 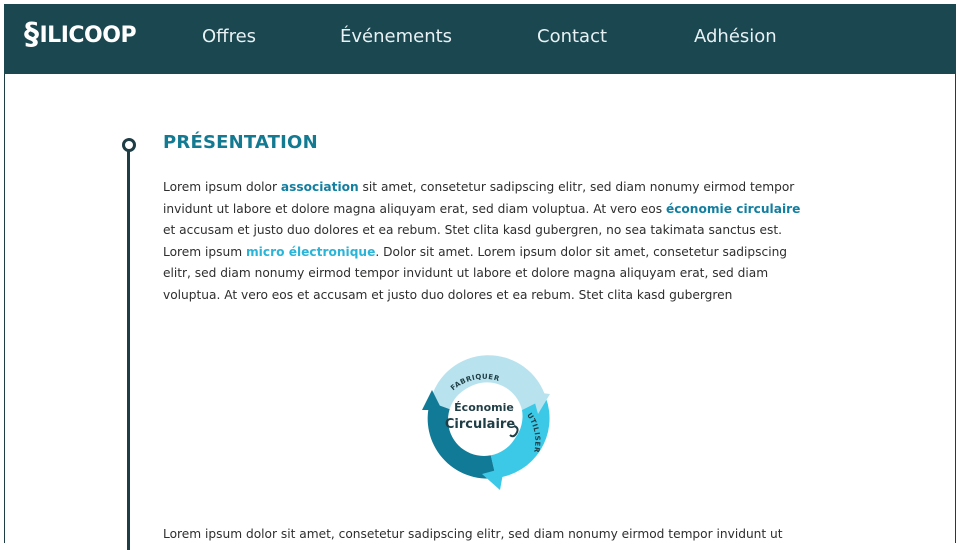 I want to click on nav-link-contact: Contact, so click(x=572, y=36).